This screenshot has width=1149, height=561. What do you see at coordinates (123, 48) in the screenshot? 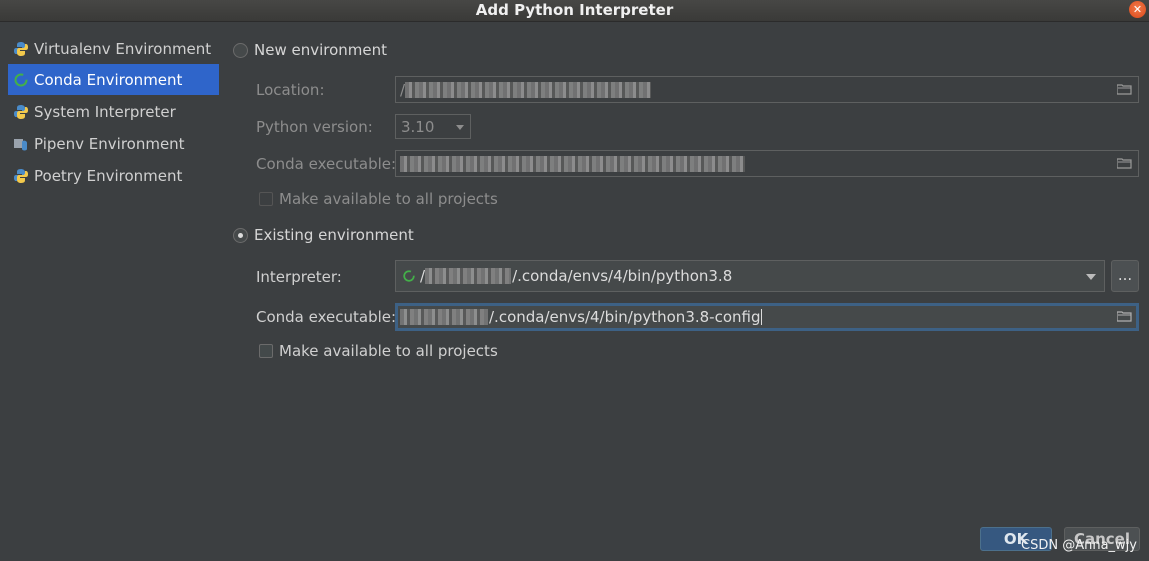
I see `sidebar-item-label: Virtualenv Environment` at bounding box center [123, 48].